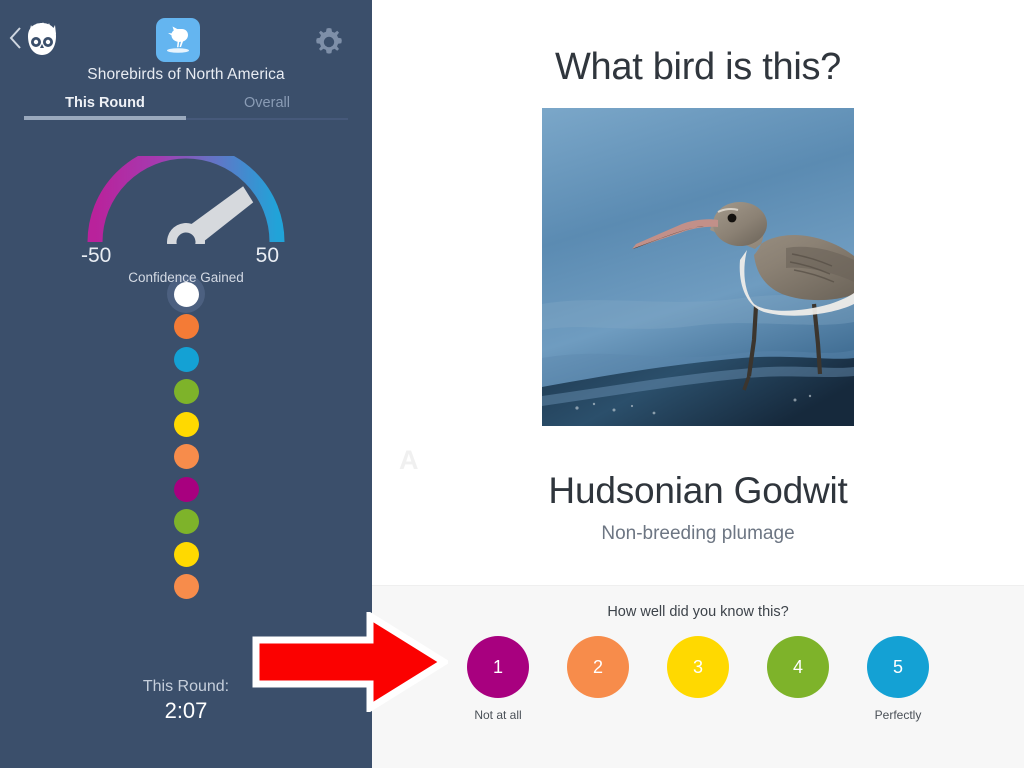 The width and height of the screenshot is (1024, 768). I want to click on rating-button-4: 4, so click(798, 667).